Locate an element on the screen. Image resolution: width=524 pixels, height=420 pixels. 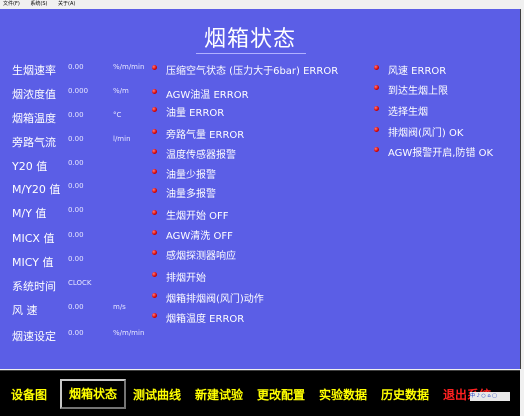
param-label: MICX 值 is located at coordinates (33, 238).